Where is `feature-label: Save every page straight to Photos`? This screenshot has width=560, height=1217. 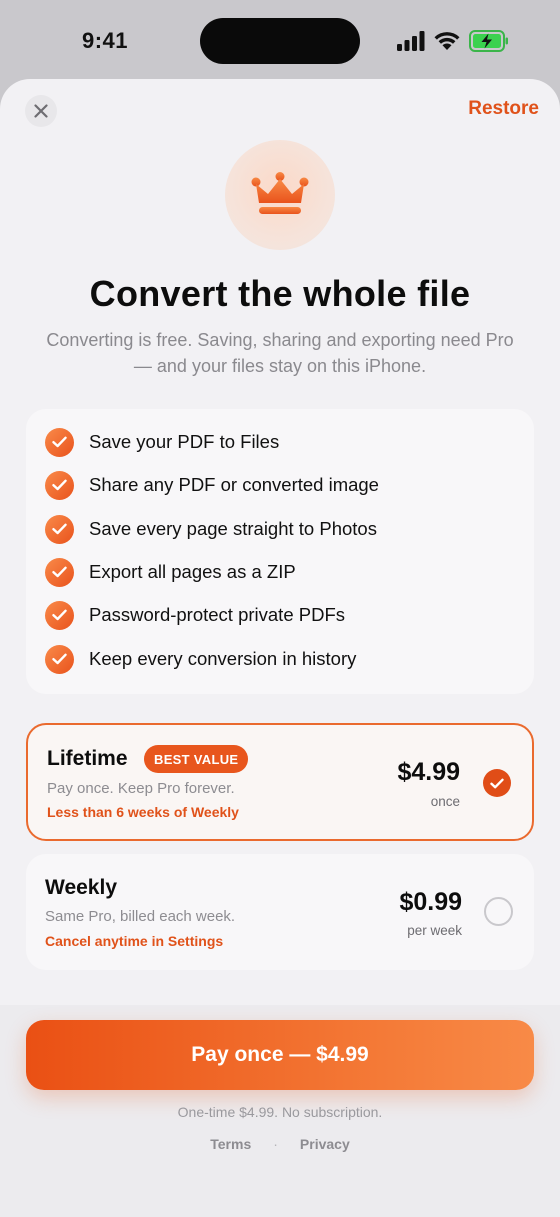 feature-label: Save every page straight to Photos is located at coordinates (233, 528).